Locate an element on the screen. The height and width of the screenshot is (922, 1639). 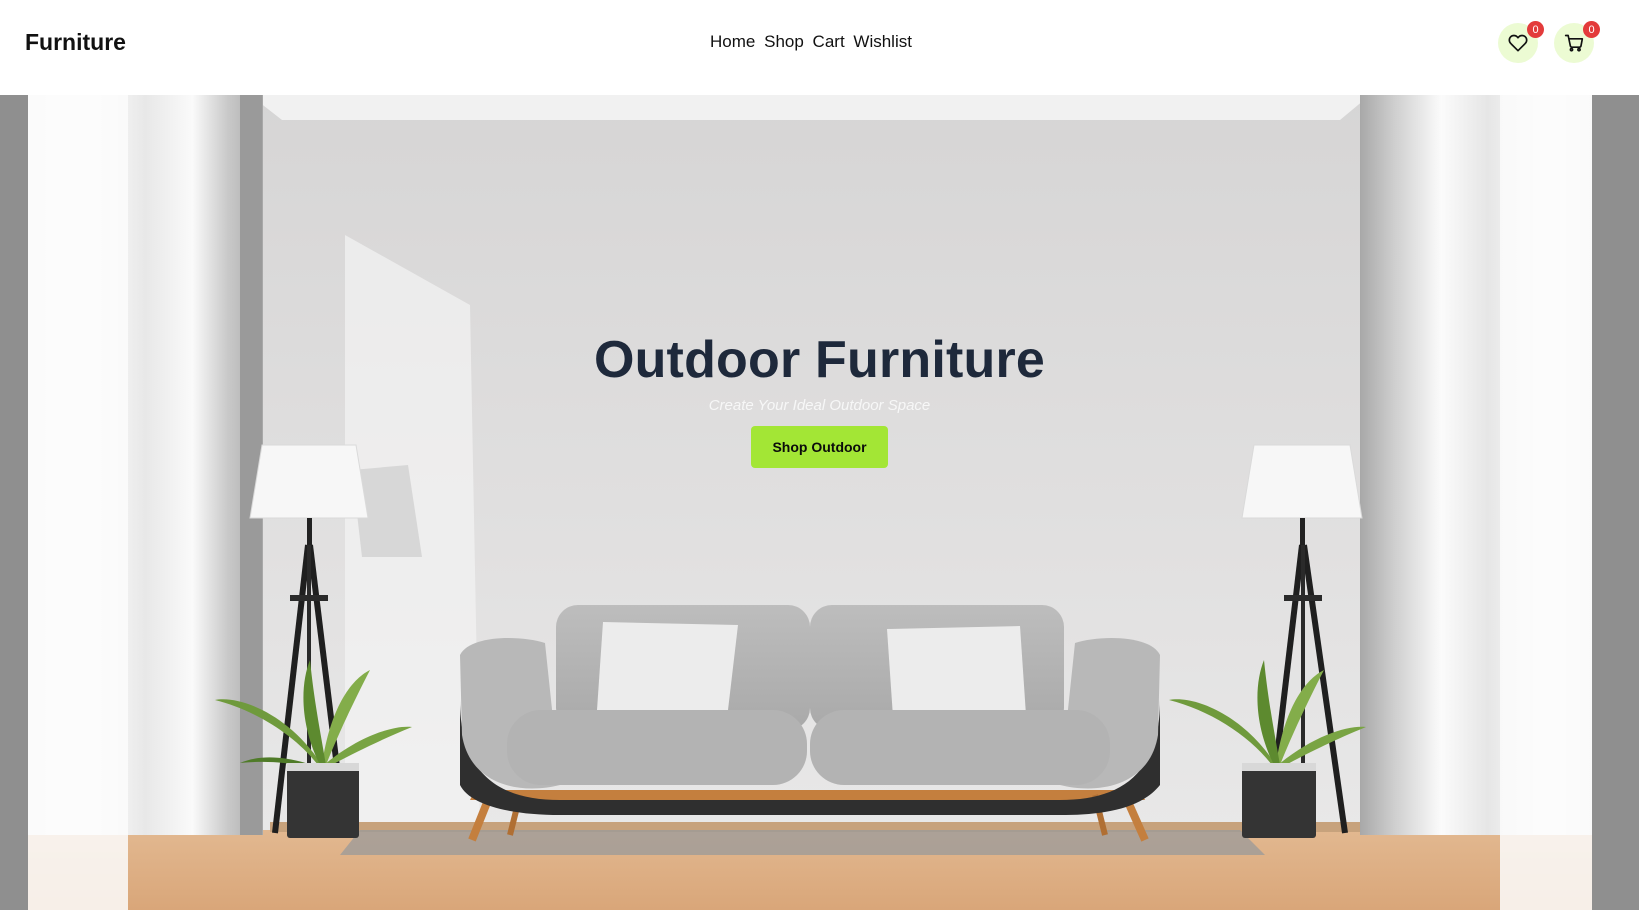
nav-shop: Shop is located at coordinates (784, 41).